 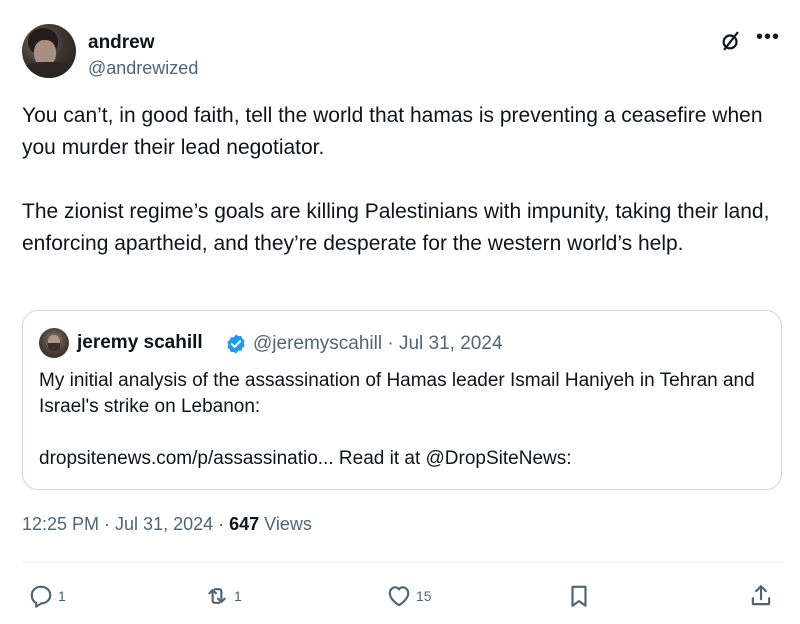 I want to click on share-button, so click(x=761, y=596).